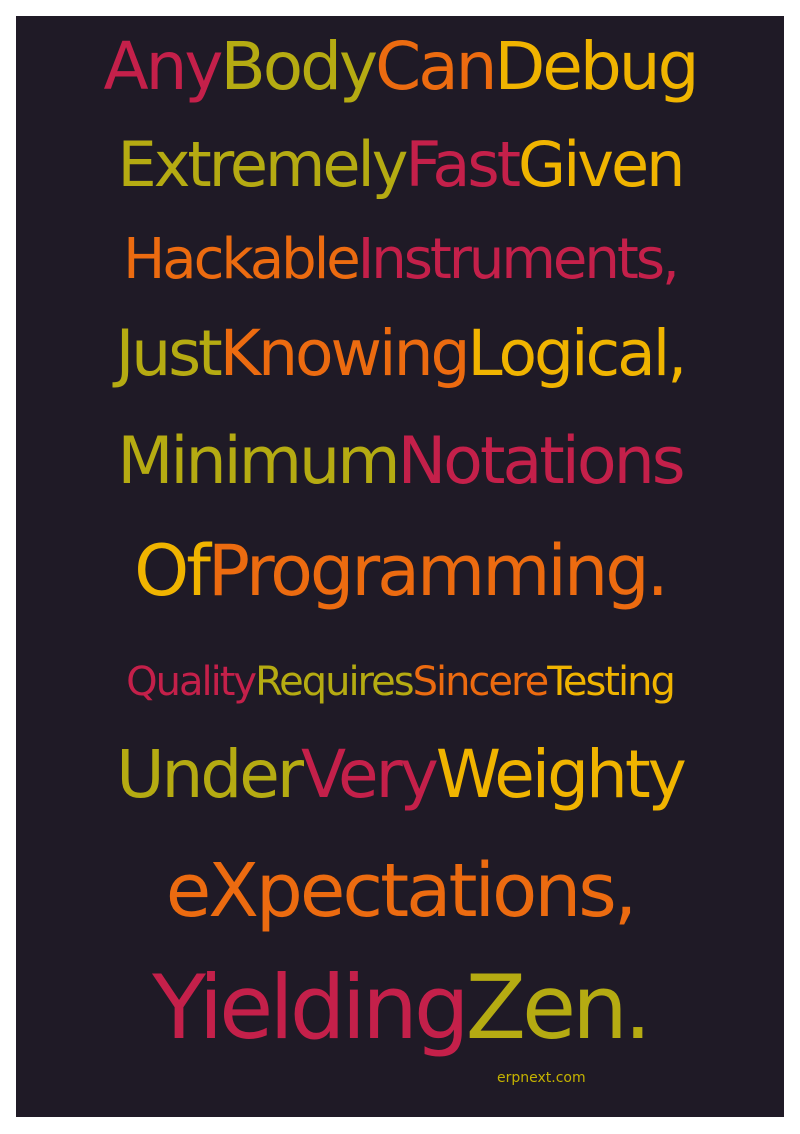 Image resolution: width=800 pixels, height=1134 pixels. Describe the element at coordinates (334, 682) in the screenshot. I see `word-requires: Requires` at that location.